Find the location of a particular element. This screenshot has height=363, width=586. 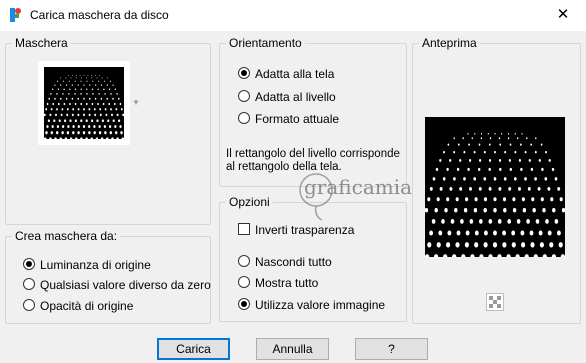

watermark-logo: graficamia is located at coordinates (355, 197).